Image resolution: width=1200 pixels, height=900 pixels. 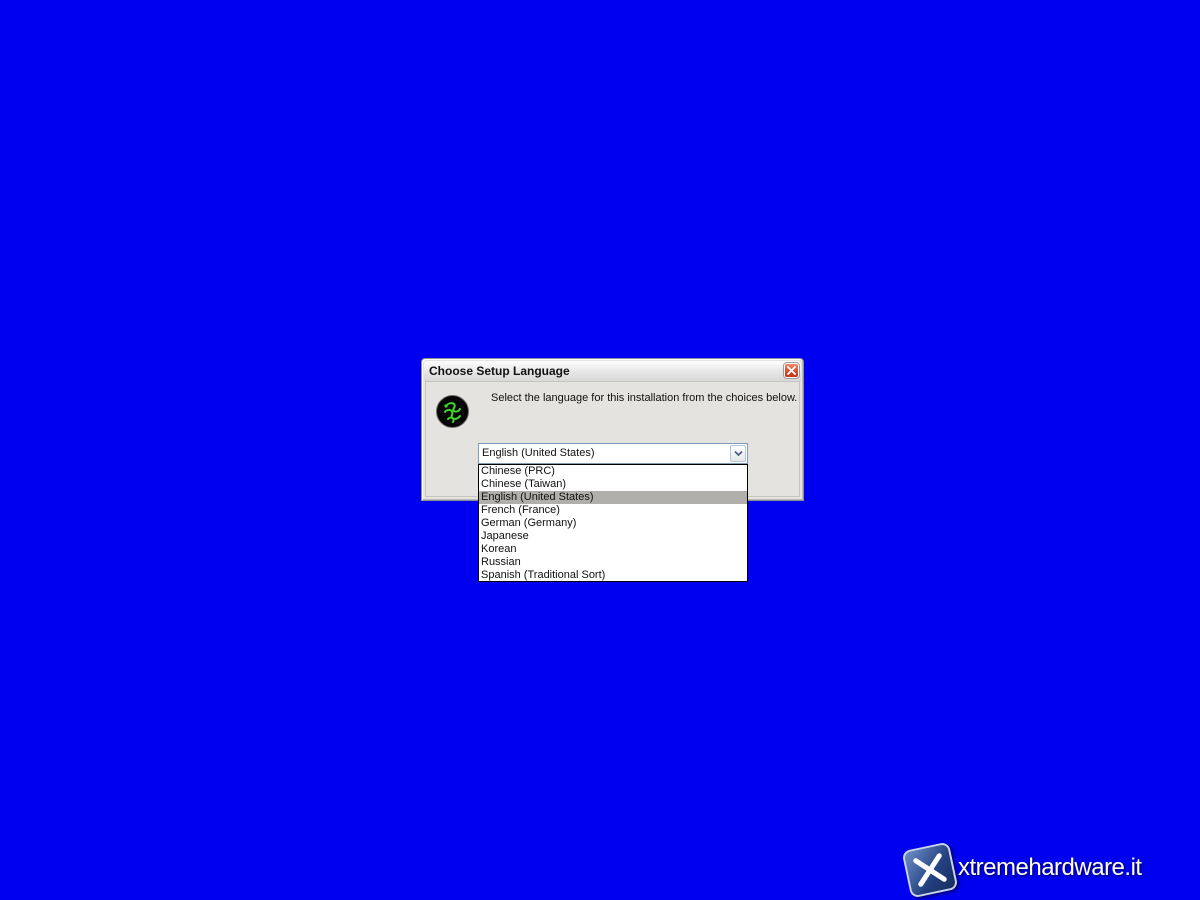 What do you see at coordinates (613, 562) in the screenshot?
I see `language-option: Russian` at bounding box center [613, 562].